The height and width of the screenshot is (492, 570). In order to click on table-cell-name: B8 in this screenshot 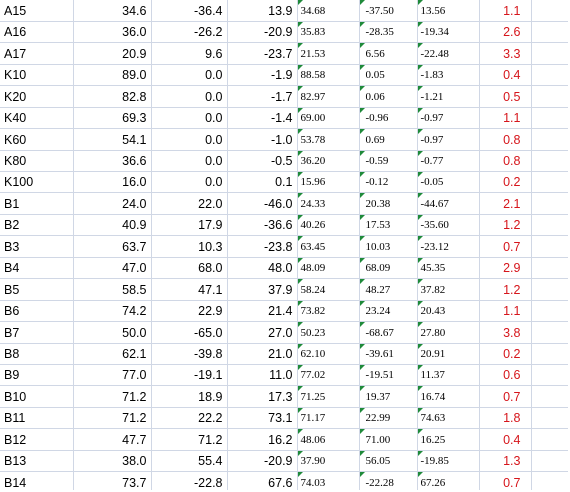, I will do `click(37, 354)`.